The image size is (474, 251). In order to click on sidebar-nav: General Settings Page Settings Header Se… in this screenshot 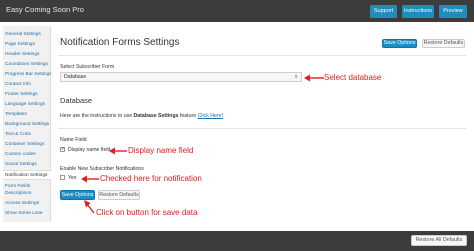, I will do `click(27, 124)`.